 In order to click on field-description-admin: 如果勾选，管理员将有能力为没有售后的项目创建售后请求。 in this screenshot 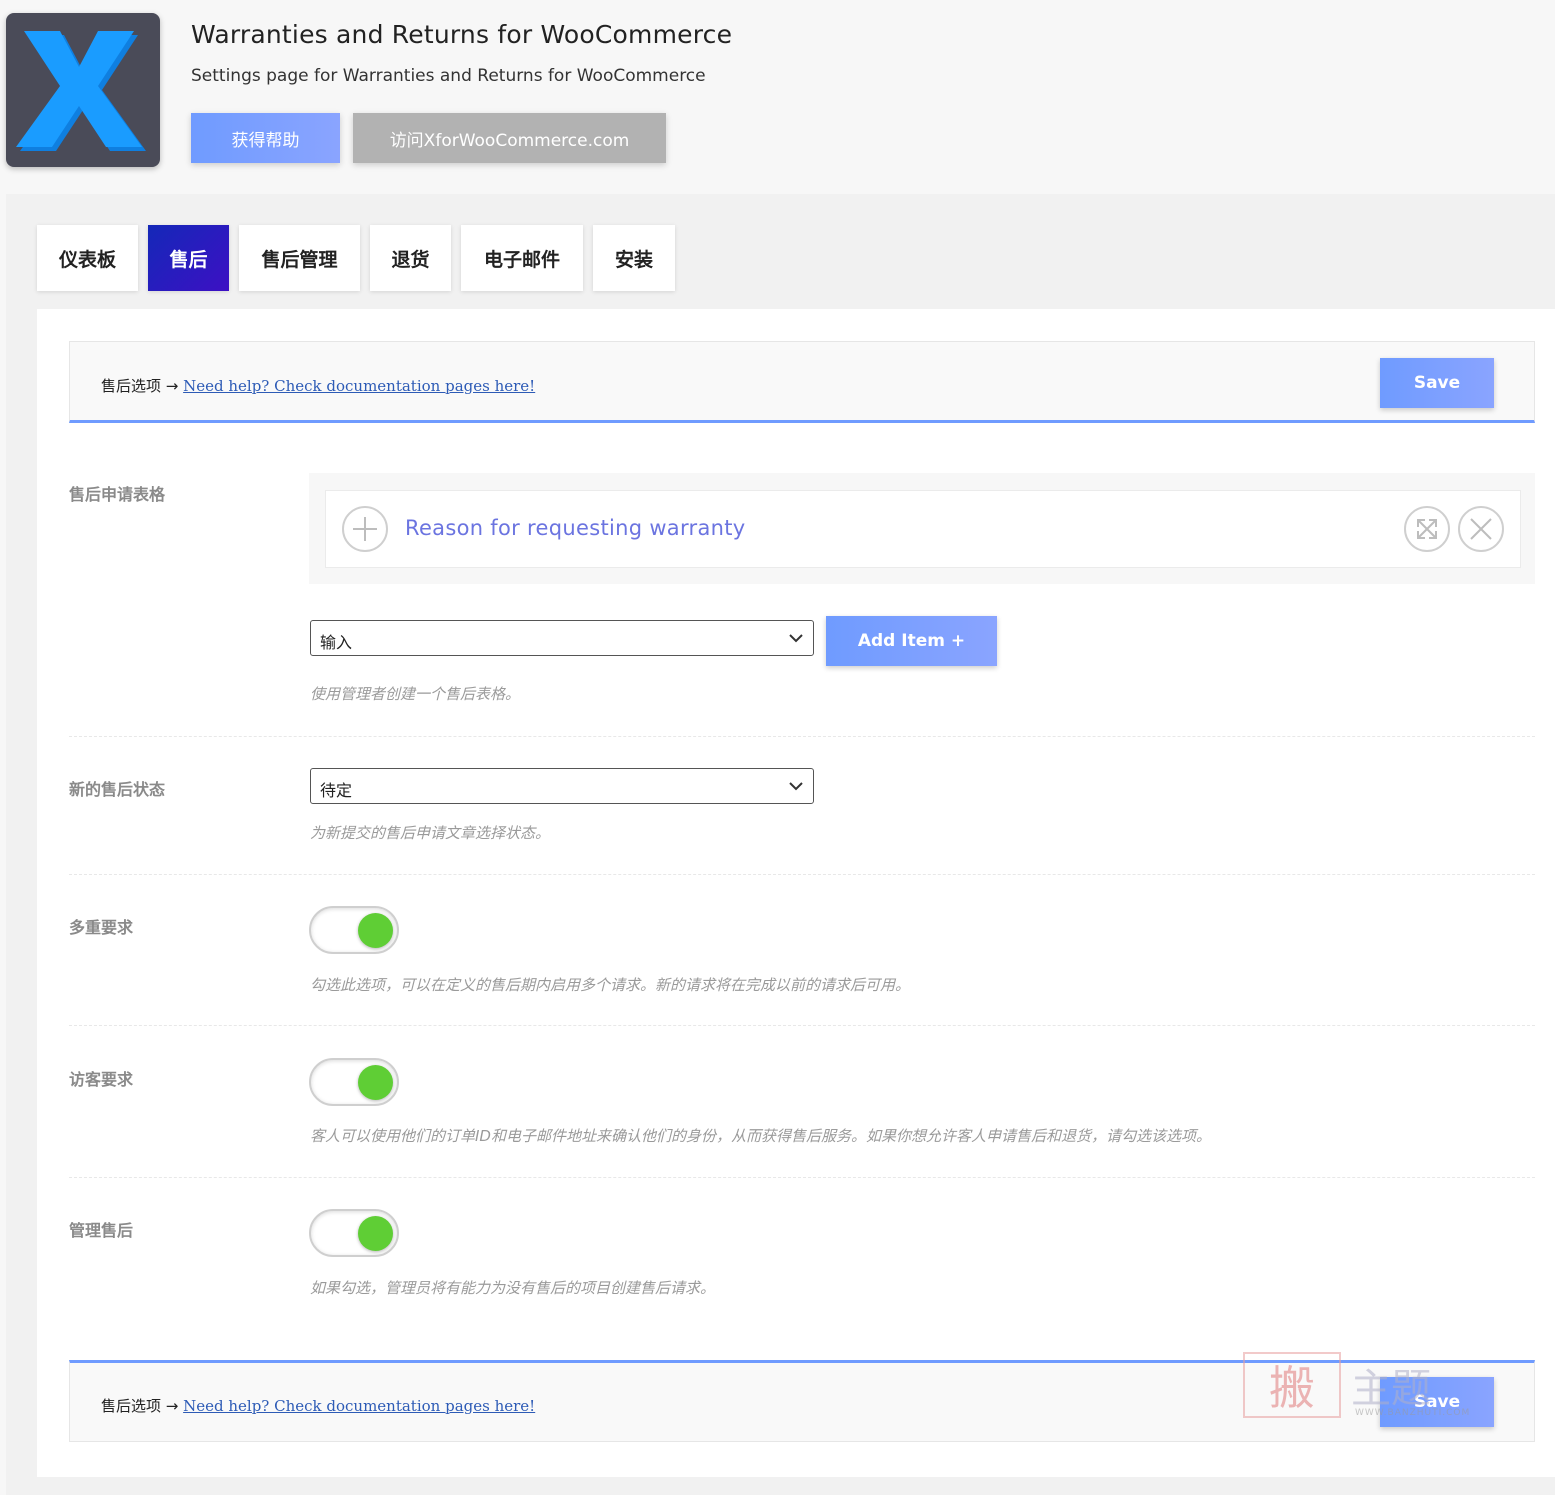, I will do `click(513, 1288)`.